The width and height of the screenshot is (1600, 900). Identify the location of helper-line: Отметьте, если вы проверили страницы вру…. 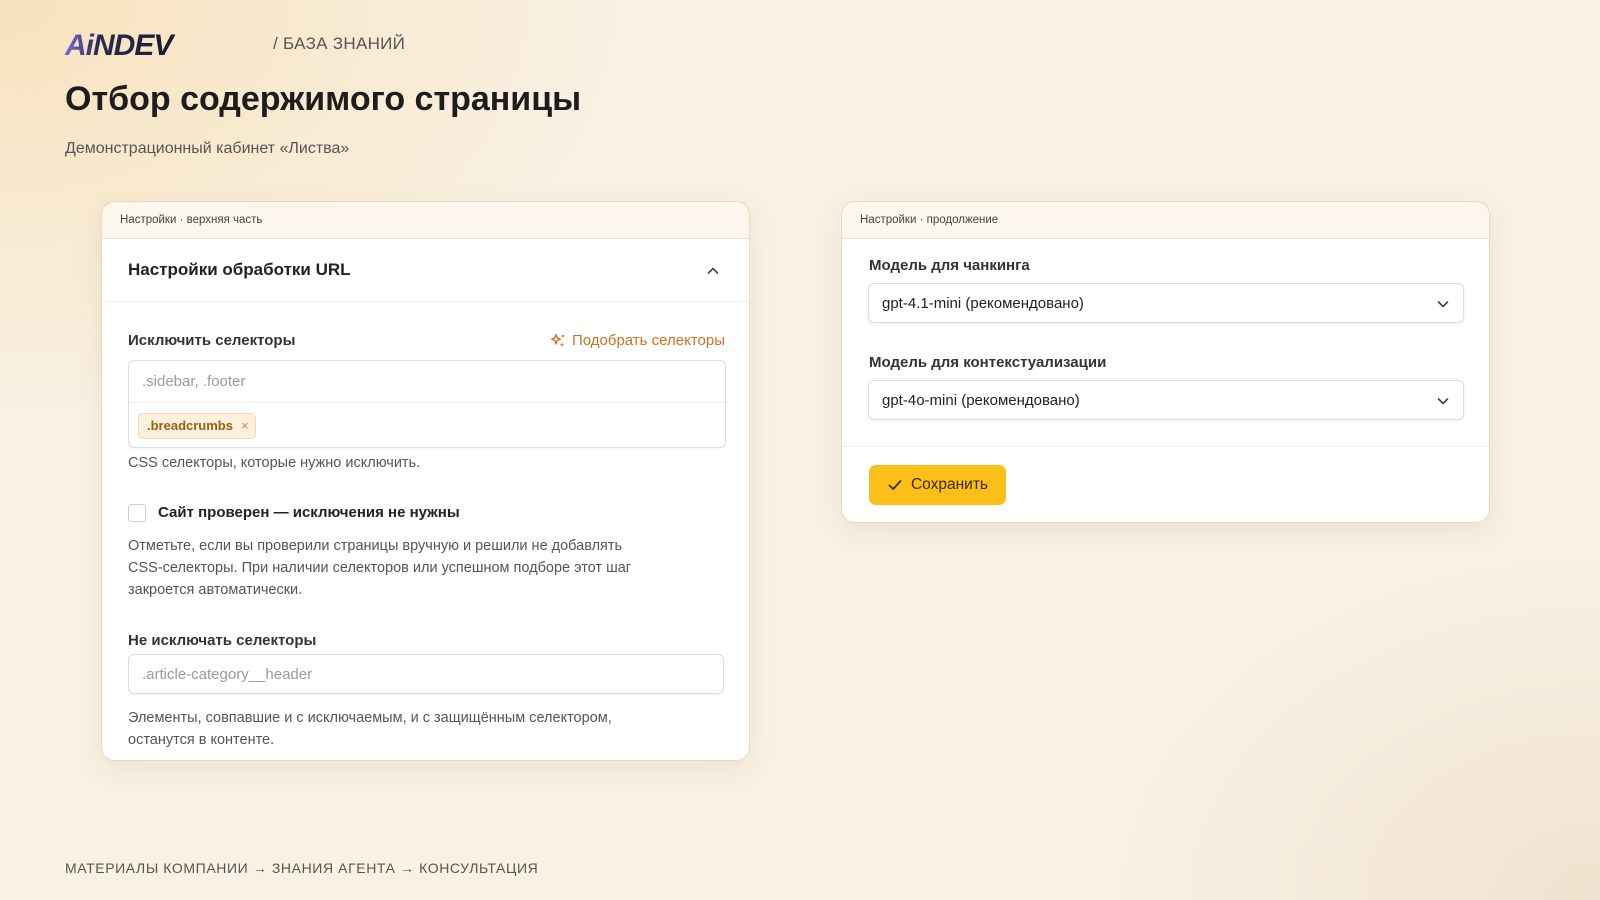
(375, 546).